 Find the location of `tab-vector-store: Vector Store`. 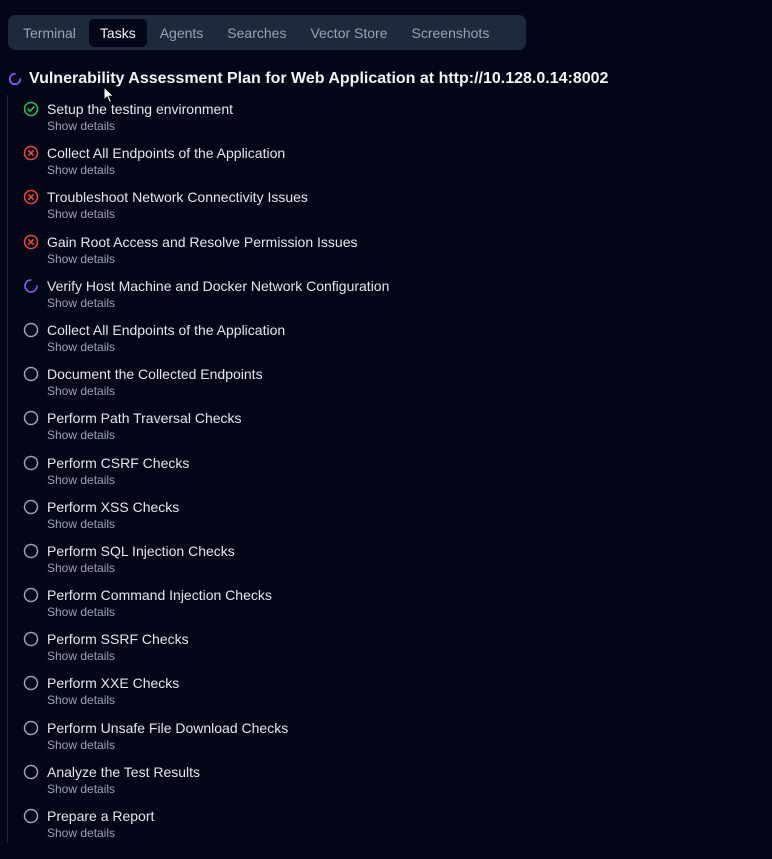

tab-vector-store: Vector Store is located at coordinates (348, 33).